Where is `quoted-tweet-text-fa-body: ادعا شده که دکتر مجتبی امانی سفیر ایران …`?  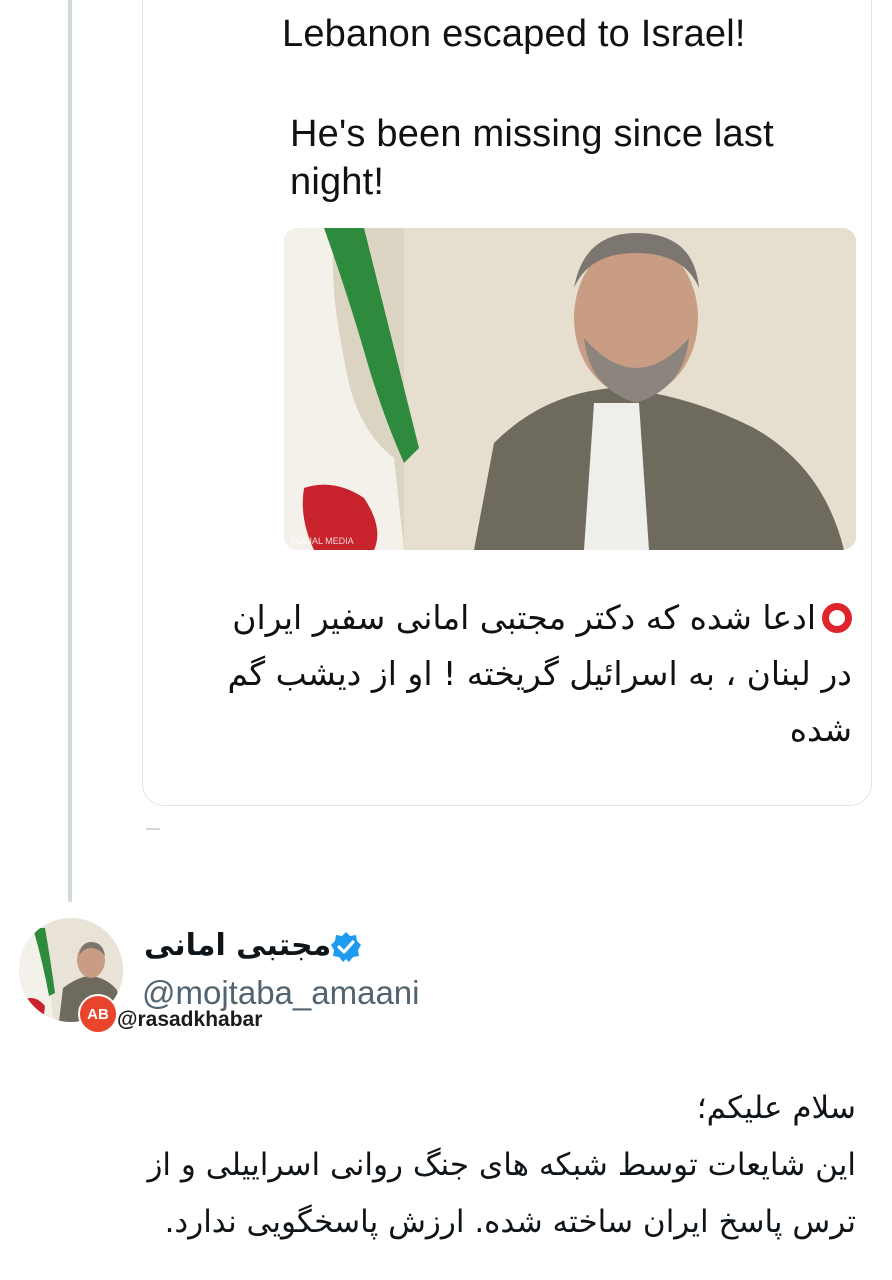 quoted-tweet-text-fa-body: ادعا شده که دکتر مجتبی امانی سفیر ایران … is located at coordinates (539, 673).